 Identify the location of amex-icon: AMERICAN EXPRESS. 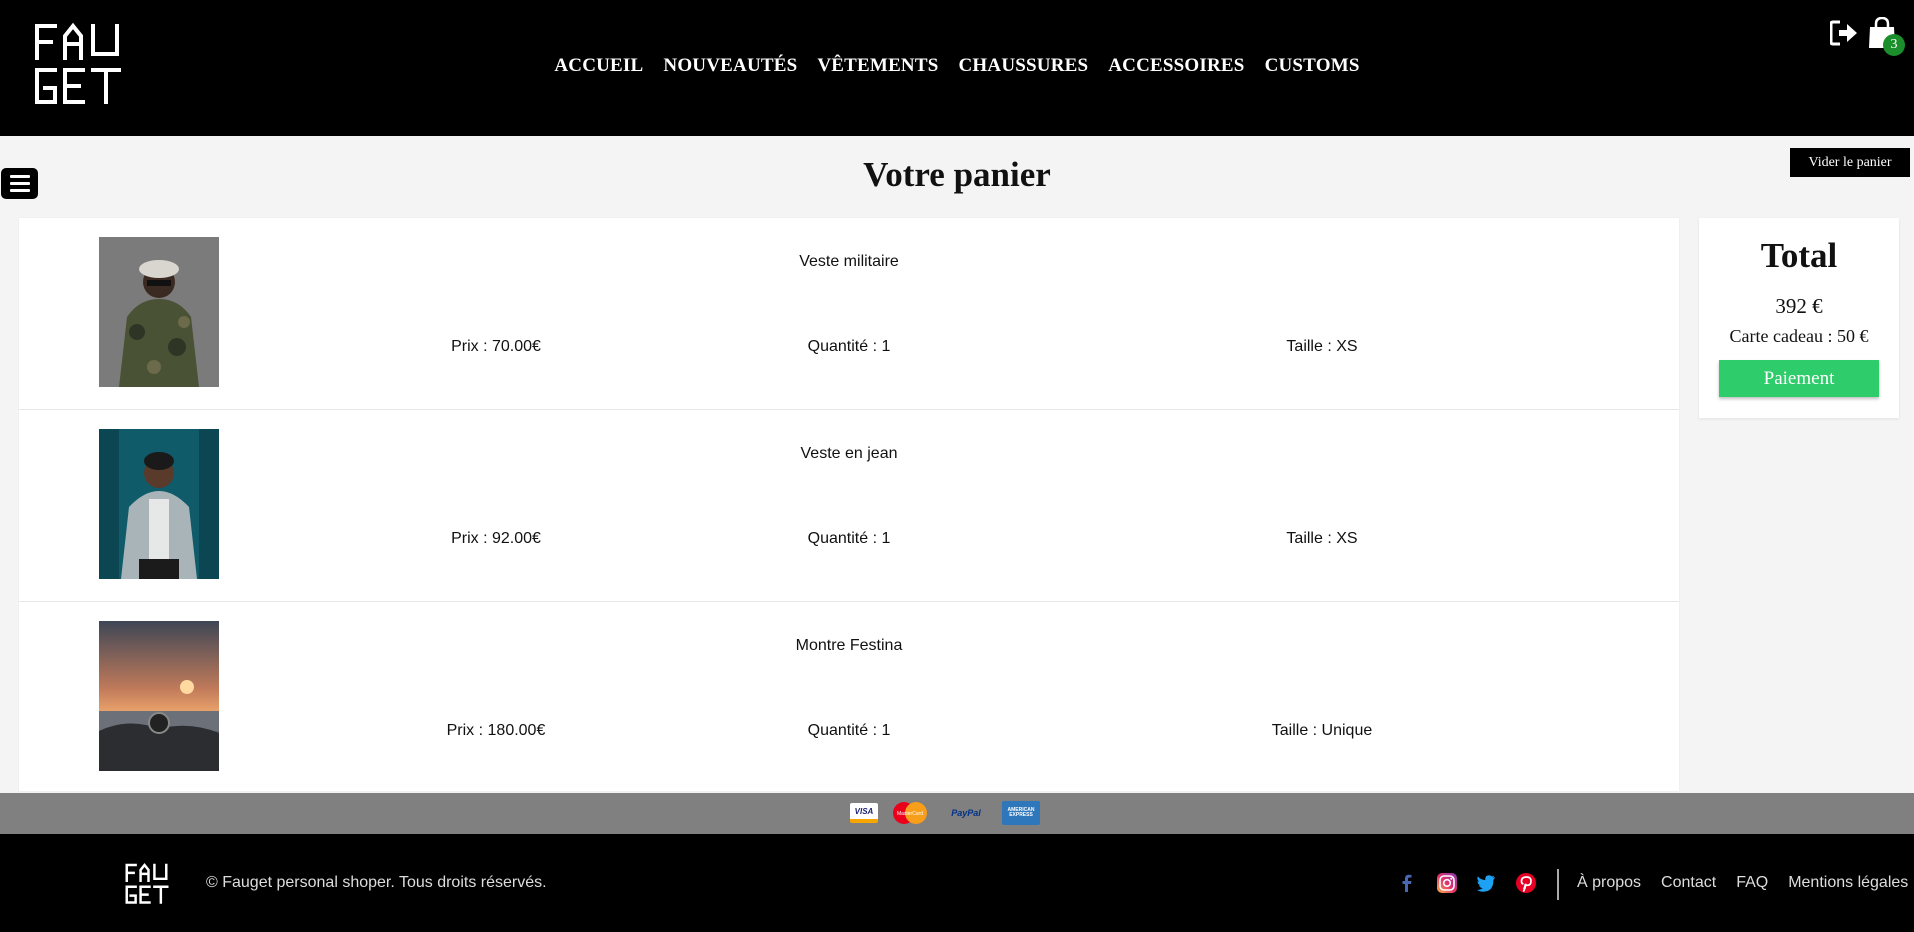
(1021, 813).